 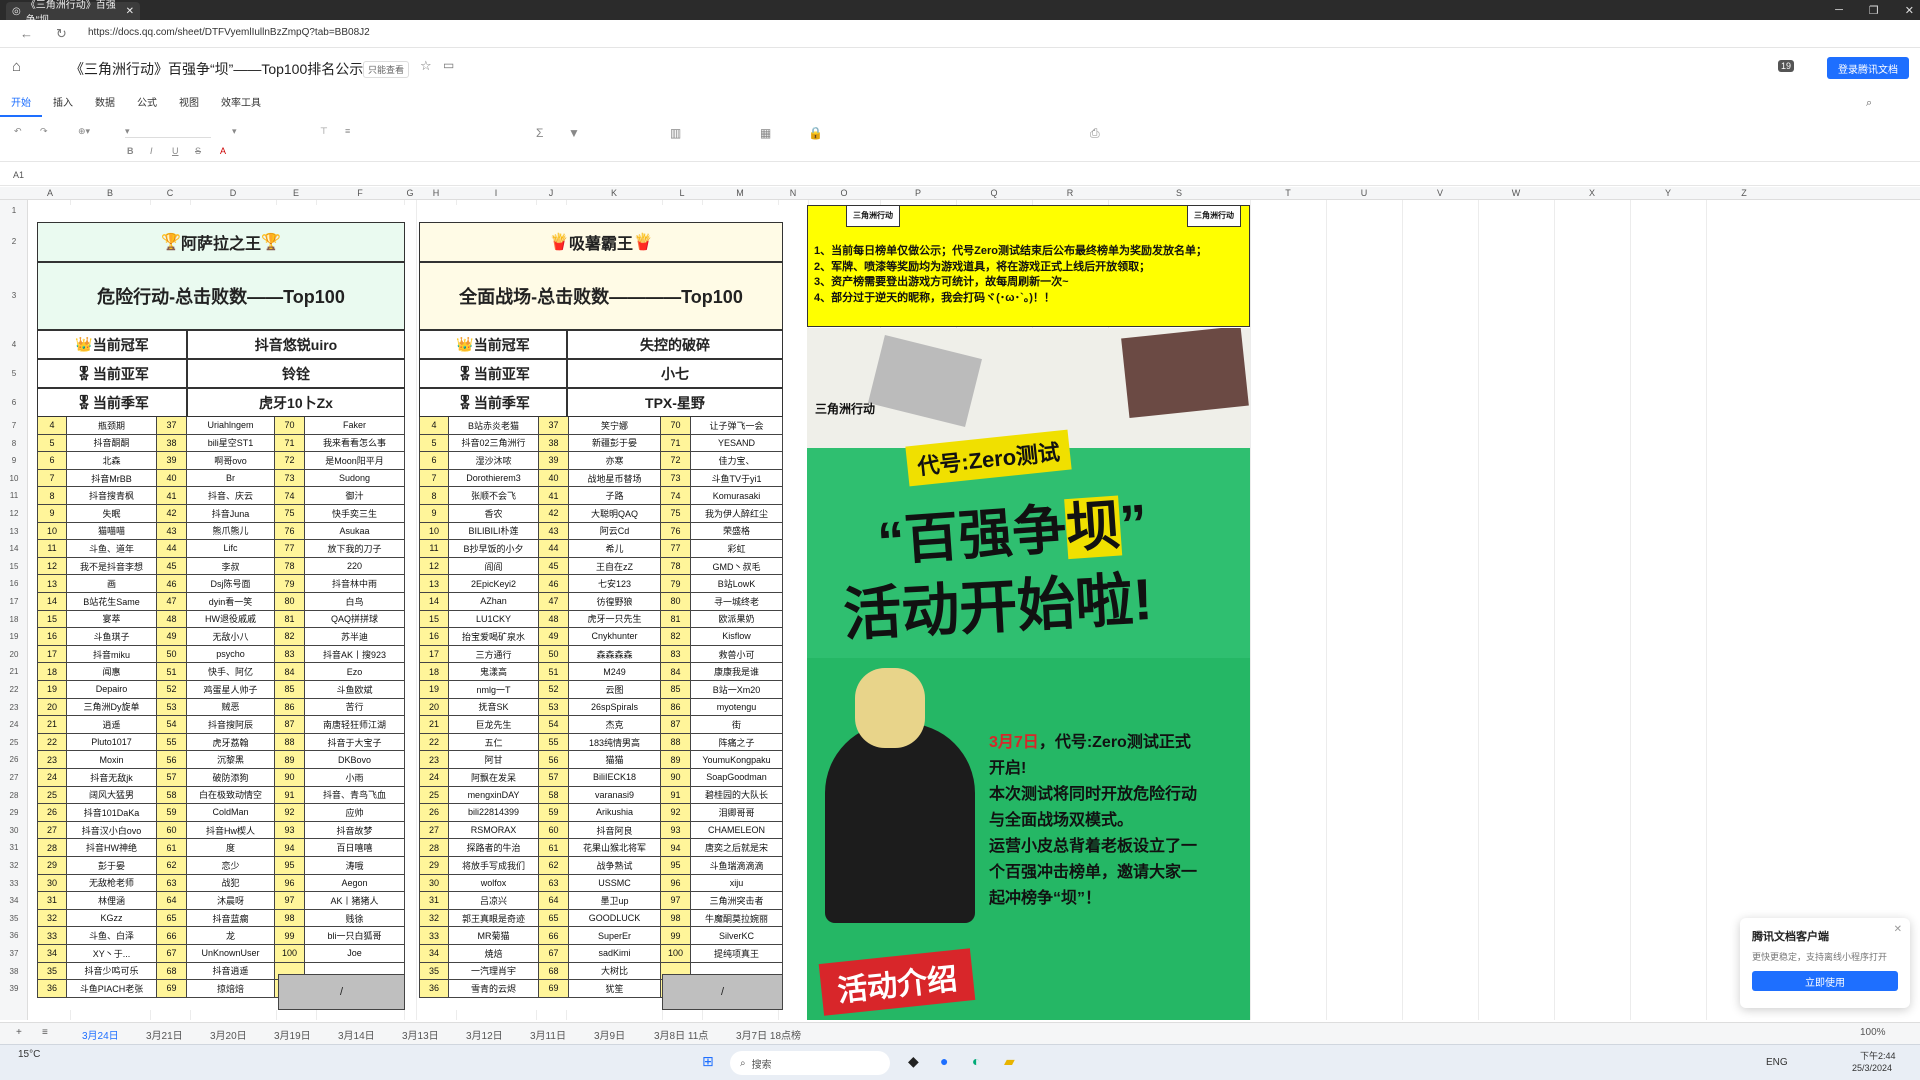 I want to click on player-cell: 逍遥, so click(x=112, y=725).